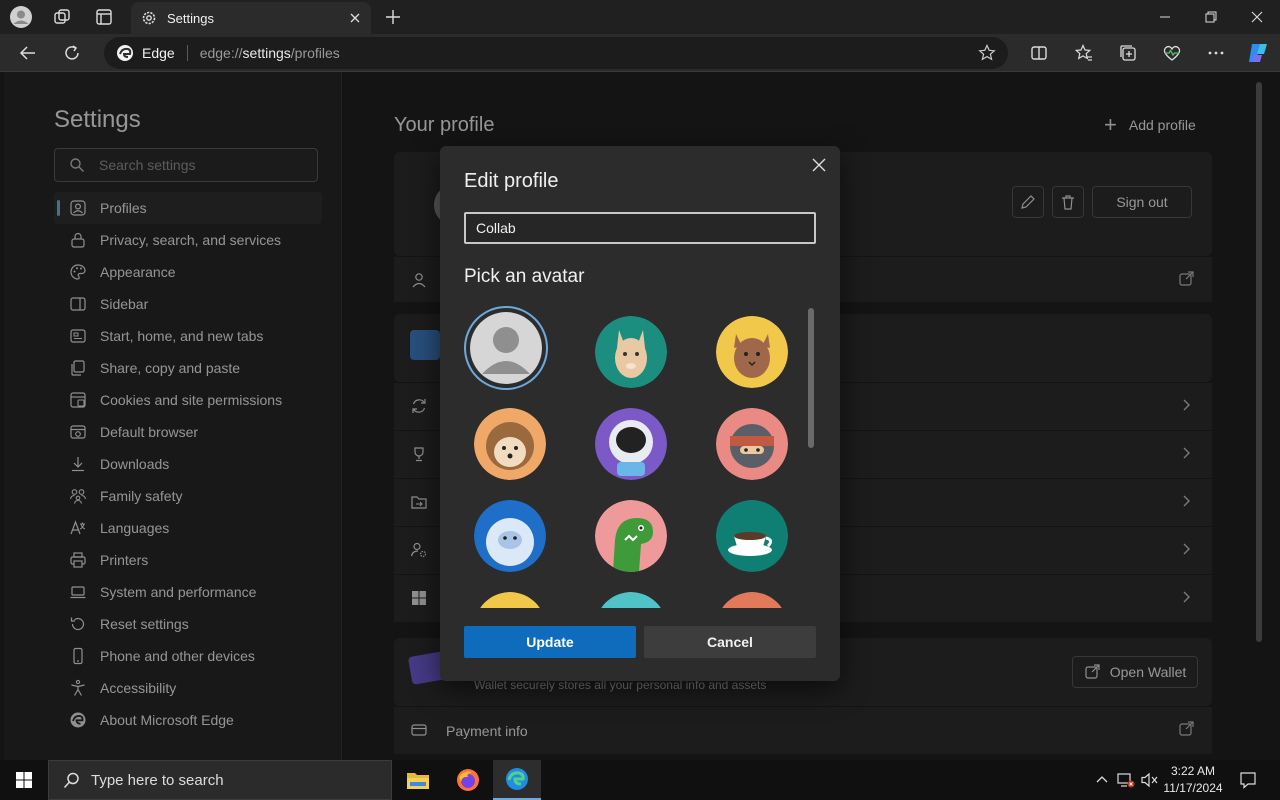 Image resolution: width=1280 pixels, height=800 pixels. I want to click on plus-icon, so click(393, 17).